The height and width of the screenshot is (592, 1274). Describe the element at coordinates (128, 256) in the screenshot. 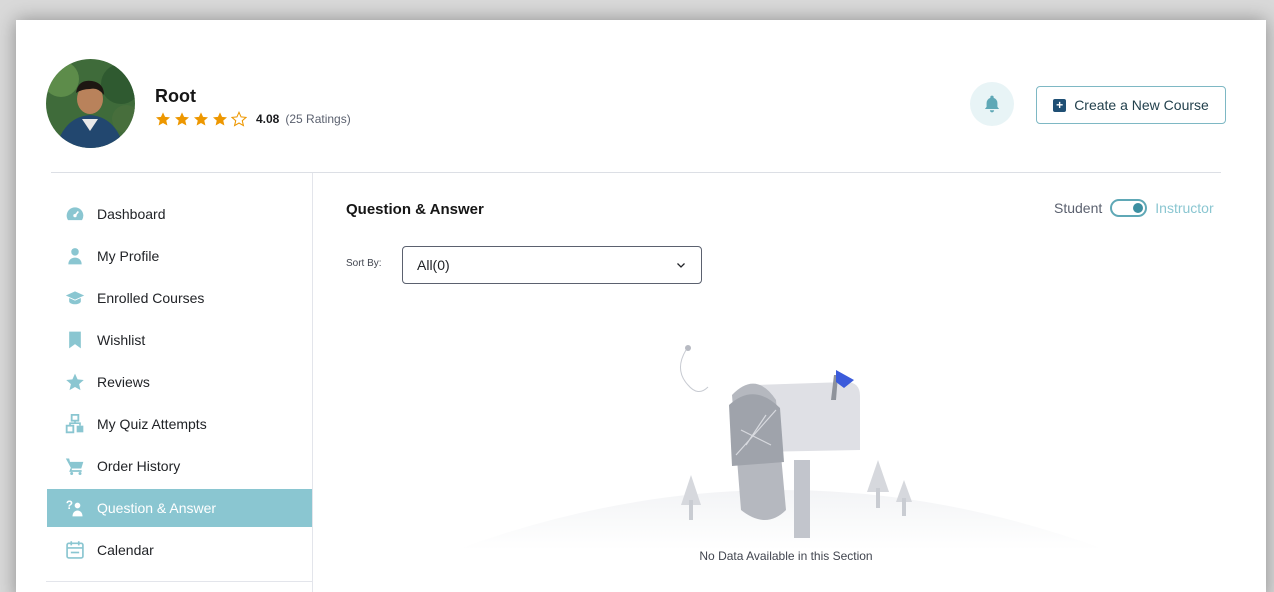

I see `sidebar-item-label: My Profile` at that location.